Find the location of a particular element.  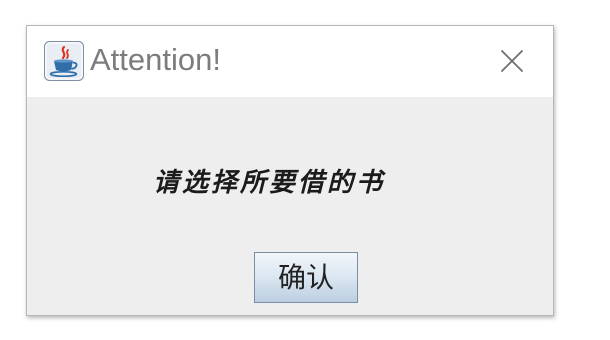

confirm-button: 确认 is located at coordinates (306, 277).